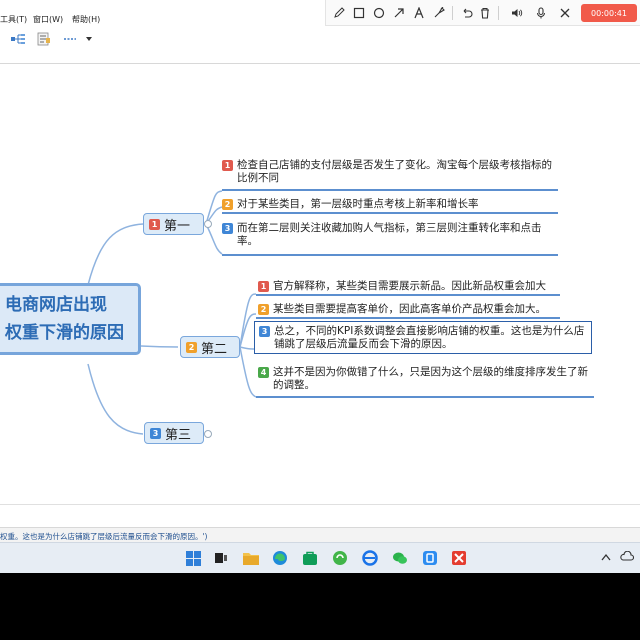 The width and height of the screenshot is (640, 640). Describe the element at coordinates (541, 13) in the screenshot. I see `microphone-icon` at that location.